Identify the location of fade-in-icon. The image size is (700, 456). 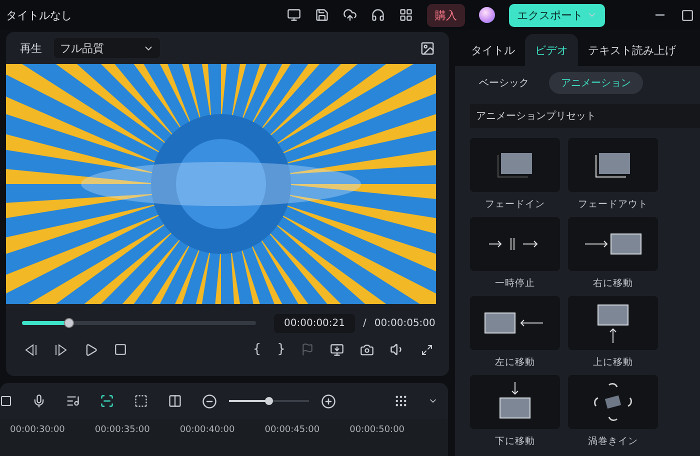
(515, 165).